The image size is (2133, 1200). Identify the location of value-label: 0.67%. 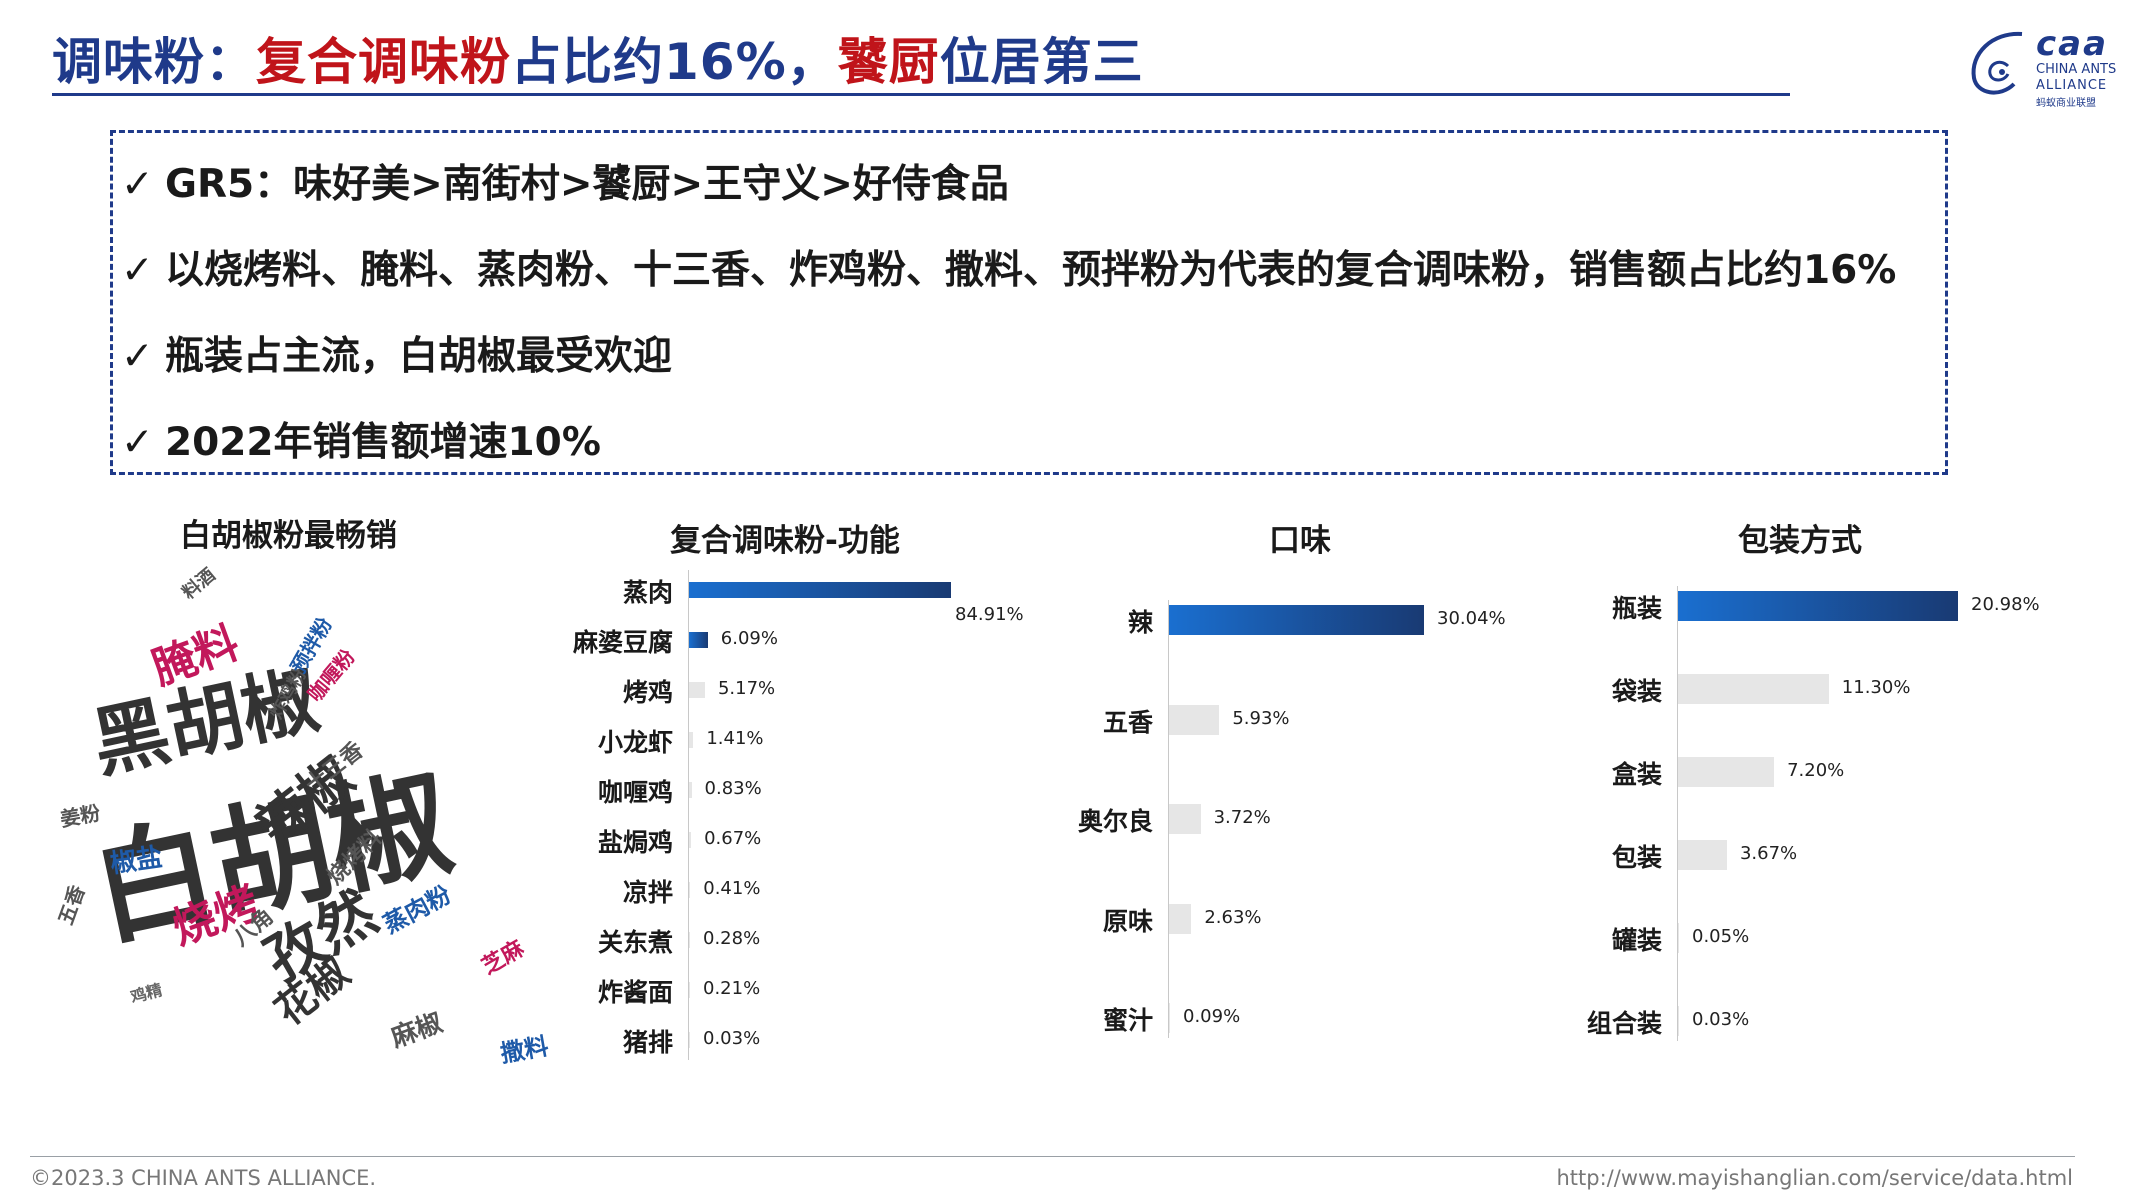
(733, 838).